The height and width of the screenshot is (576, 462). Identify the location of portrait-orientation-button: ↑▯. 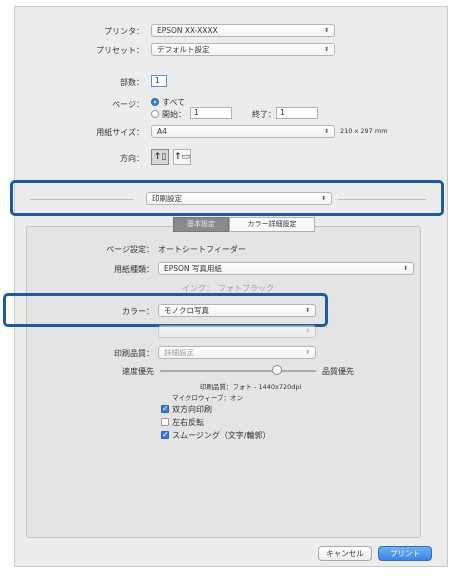
(160, 157).